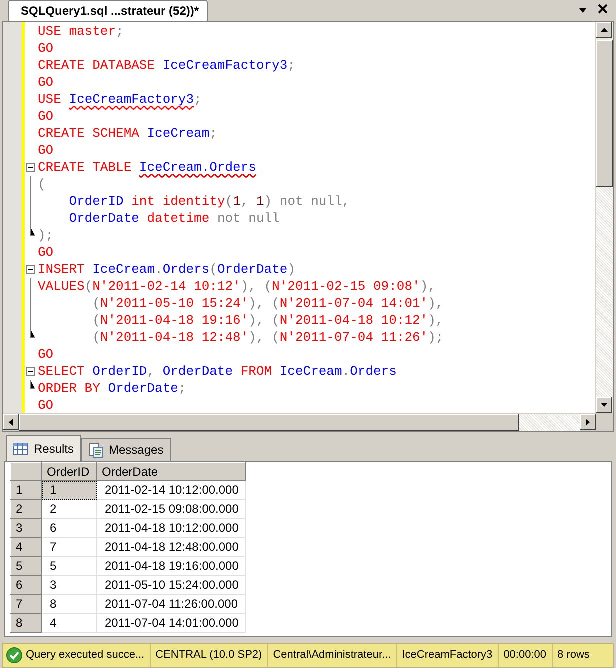 This screenshot has height=668, width=616. Describe the element at coordinates (69, 528) in the screenshot. I see `table-cell: 6` at that location.